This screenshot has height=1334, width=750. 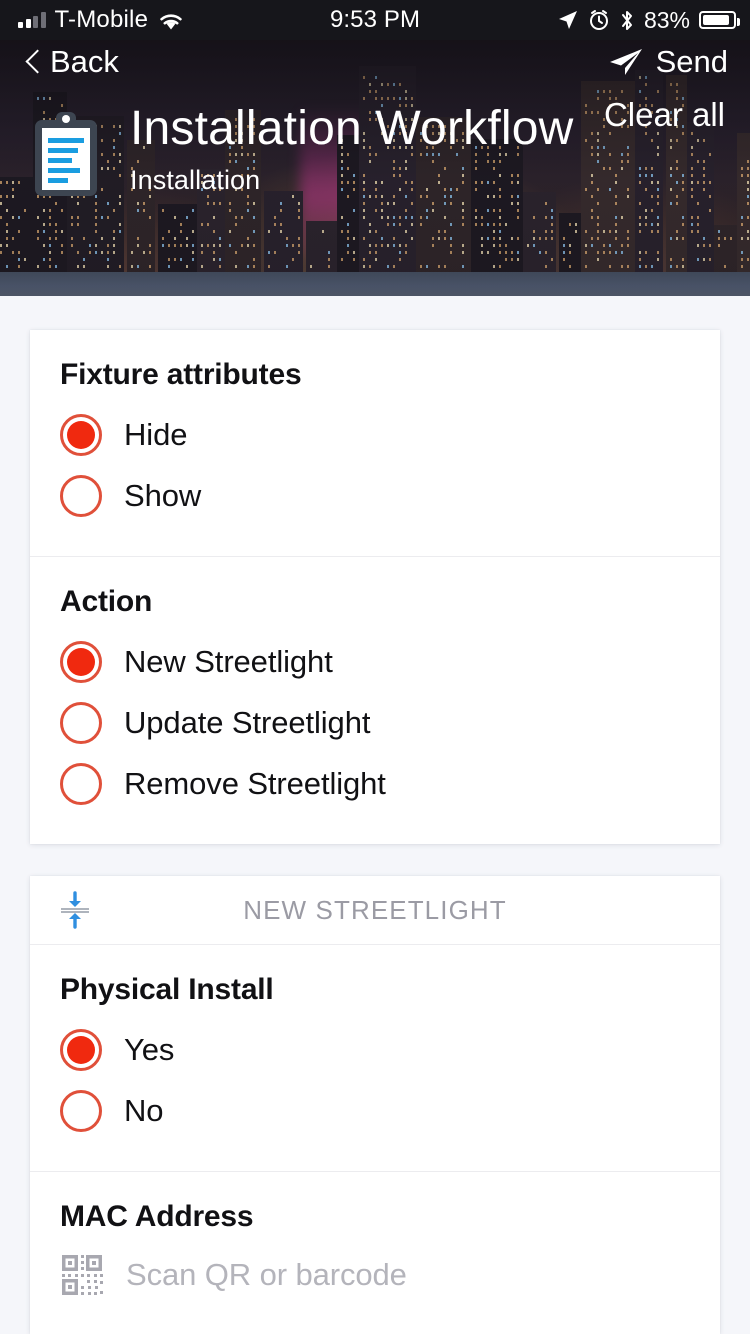 What do you see at coordinates (625, 62) in the screenshot?
I see `paper-plane-icon` at bounding box center [625, 62].